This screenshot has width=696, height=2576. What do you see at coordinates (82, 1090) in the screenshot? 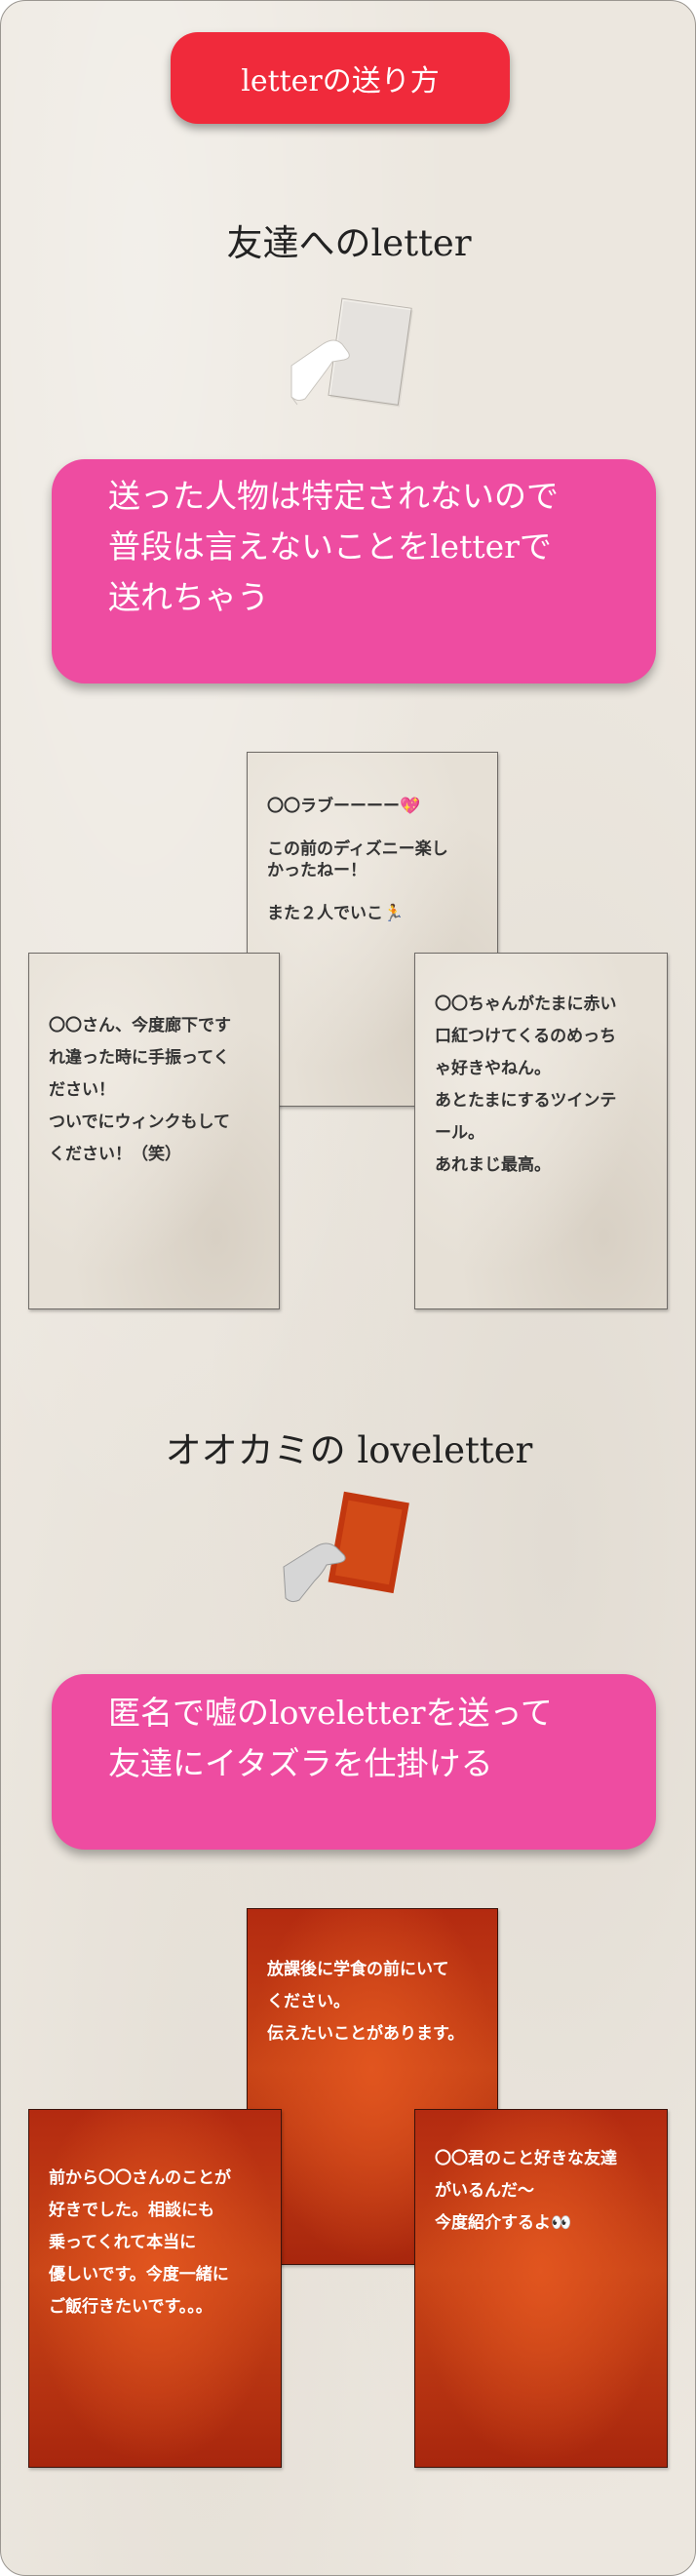
I see `letter-line: ださい！` at bounding box center [82, 1090].